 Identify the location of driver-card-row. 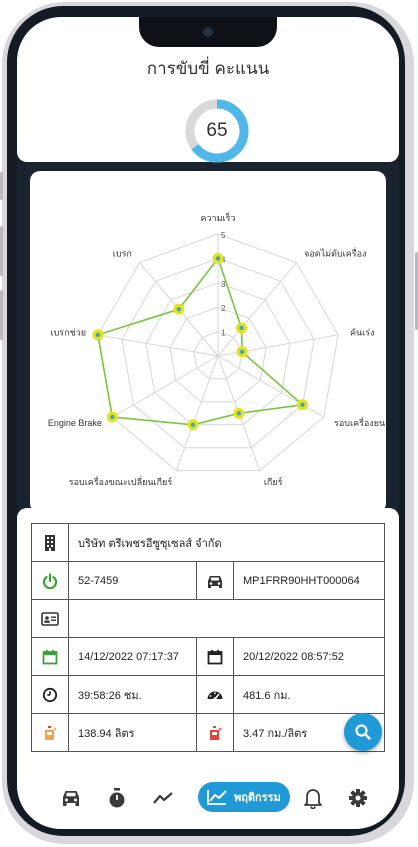
(208, 619).